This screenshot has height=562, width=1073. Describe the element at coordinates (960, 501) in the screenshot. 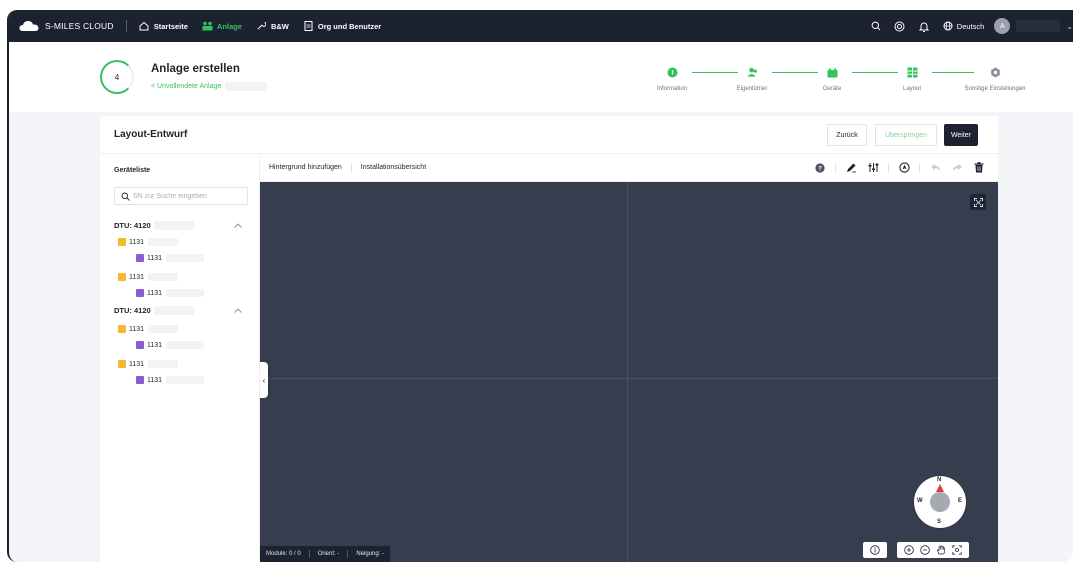

I see `compass-east: E` at that location.